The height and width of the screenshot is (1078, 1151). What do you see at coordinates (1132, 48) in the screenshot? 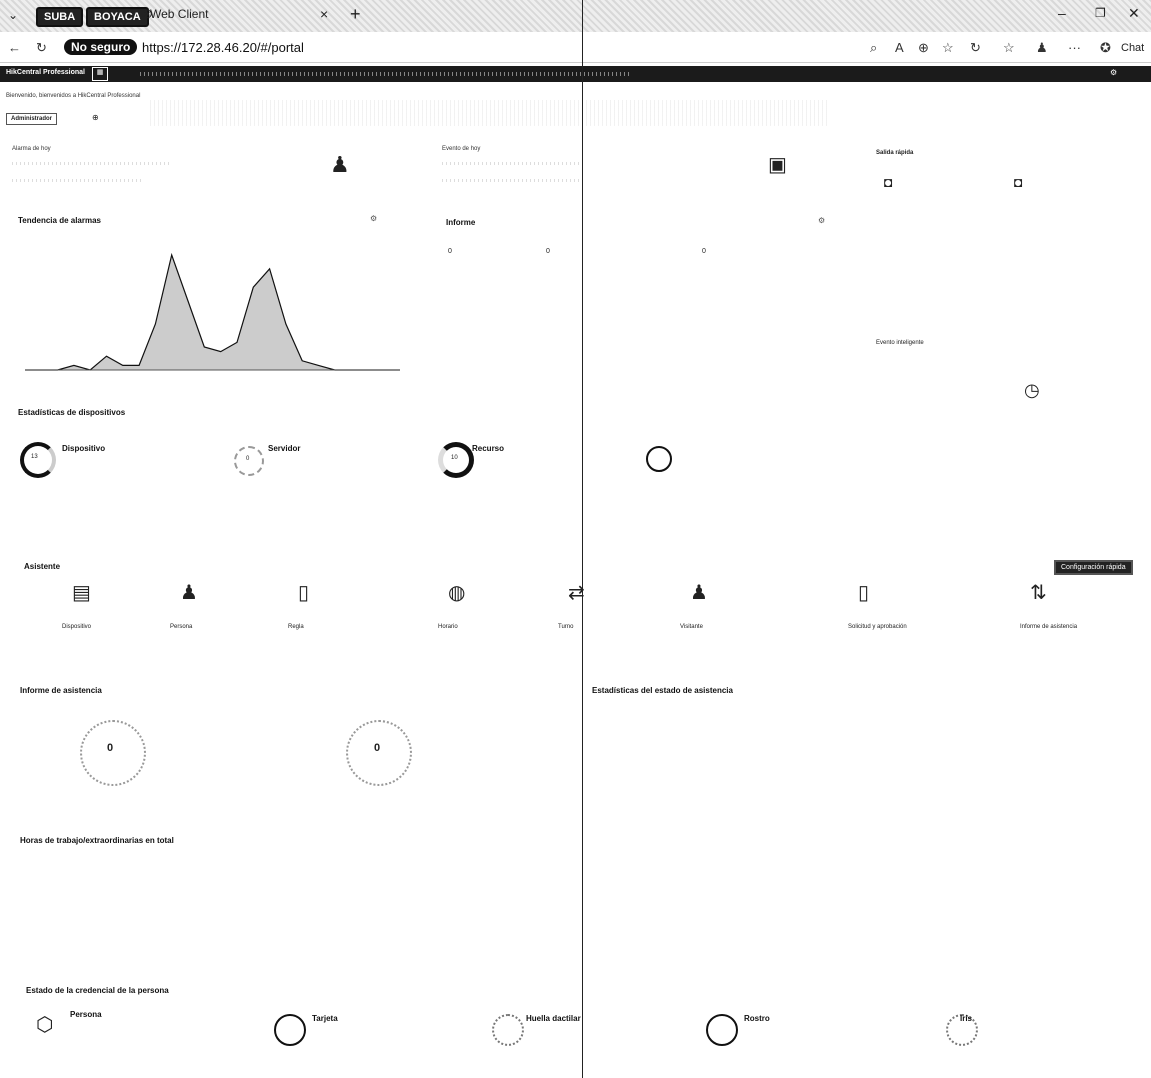
I see `chat-button: Chat` at bounding box center [1132, 48].